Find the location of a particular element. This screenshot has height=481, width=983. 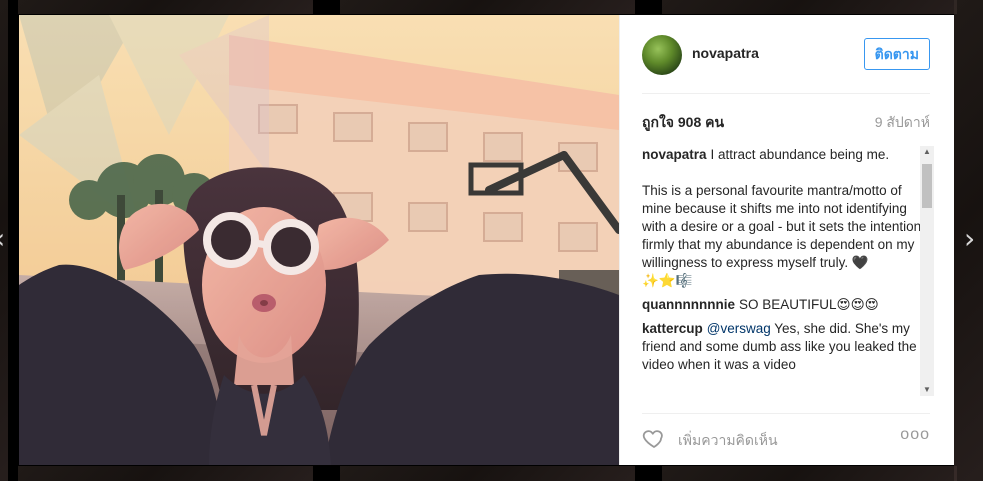

post-header: novapatra ติดตาม is located at coordinates (786, 54).